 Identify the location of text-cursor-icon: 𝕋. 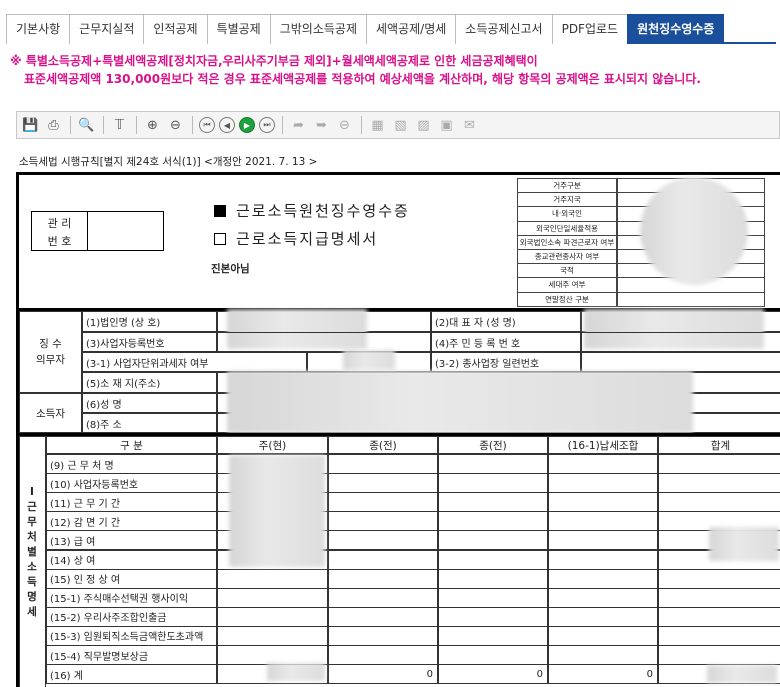
(119, 125).